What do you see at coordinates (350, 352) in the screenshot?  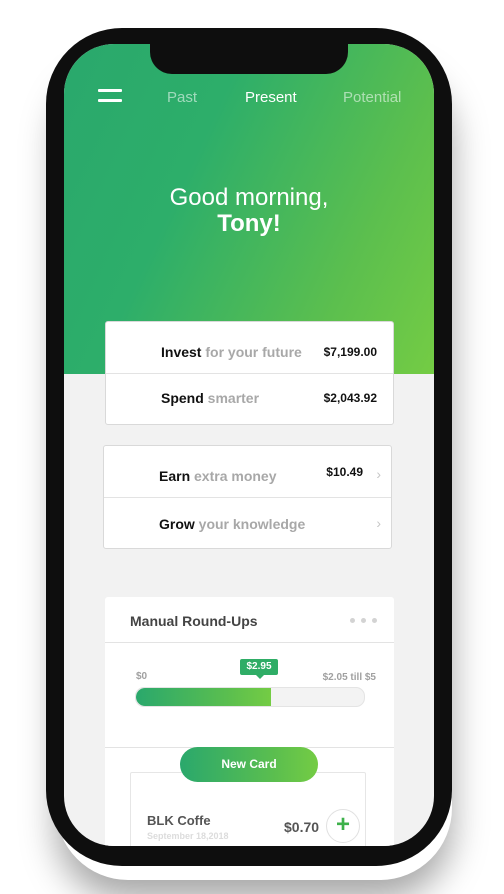 I see `invest-amount: $7,199.00` at bounding box center [350, 352].